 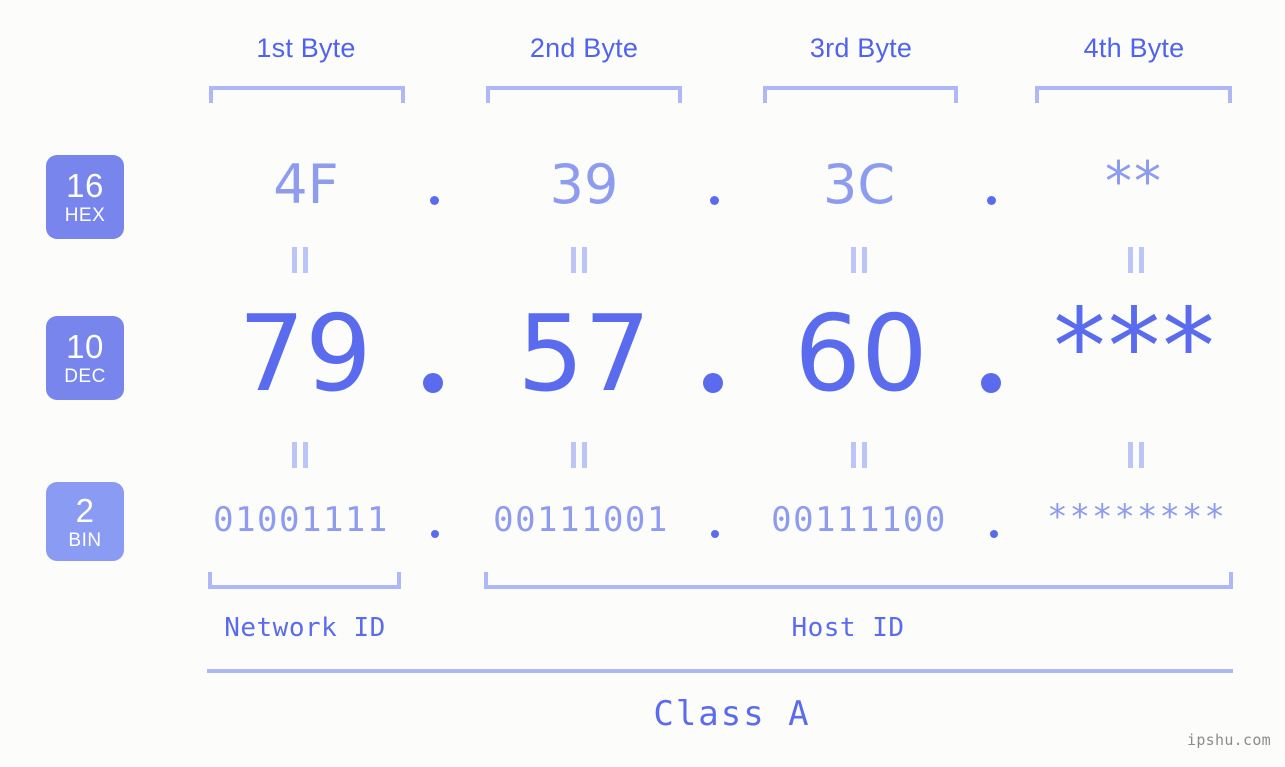 What do you see at coordinates (85, 510) in the screenshot?
I see `radix-badge-bin-number: 2` at bounding box center [85, 510].